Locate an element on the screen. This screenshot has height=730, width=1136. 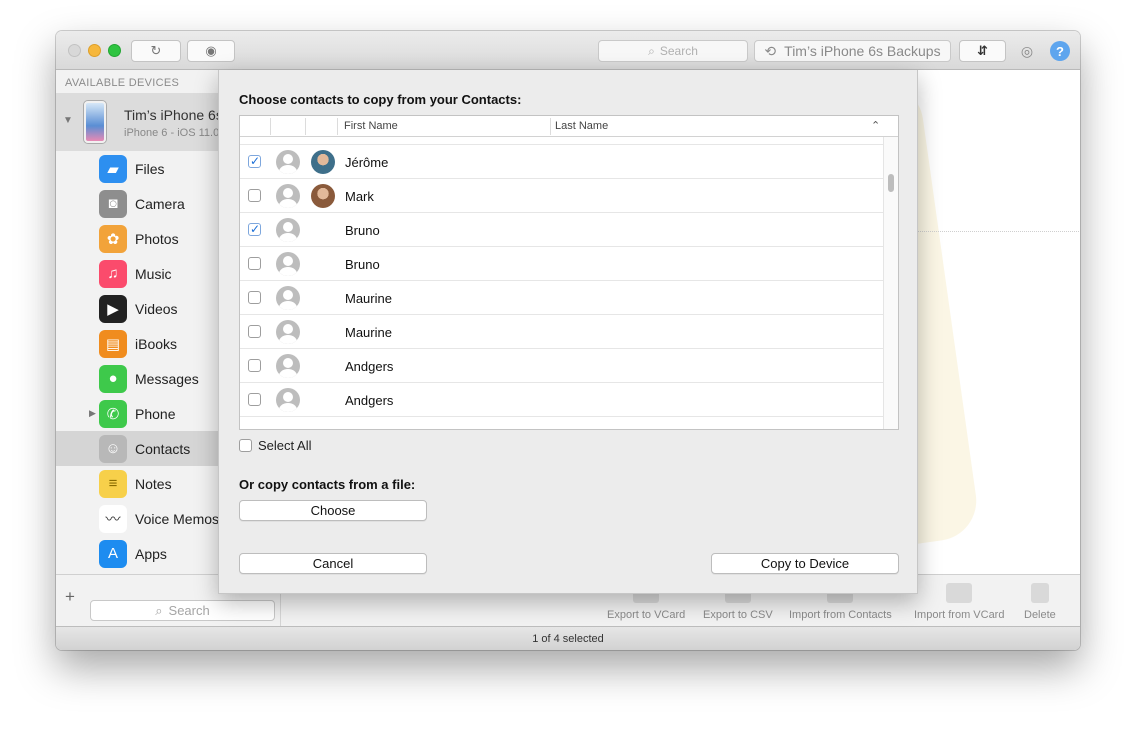
delete-label: Delete is located at coordinates (1040, 615).